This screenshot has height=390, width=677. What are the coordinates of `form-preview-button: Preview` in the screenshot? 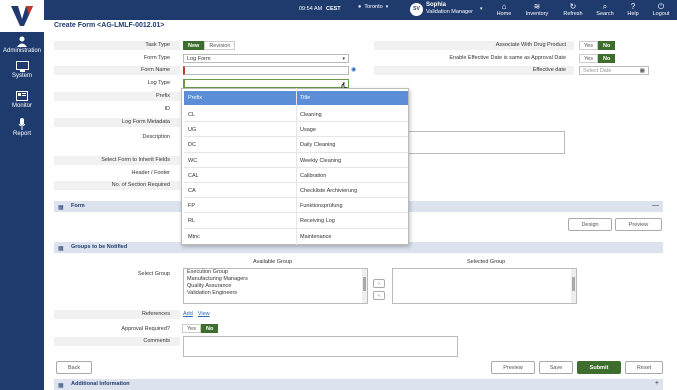 It's located at (638, 224).